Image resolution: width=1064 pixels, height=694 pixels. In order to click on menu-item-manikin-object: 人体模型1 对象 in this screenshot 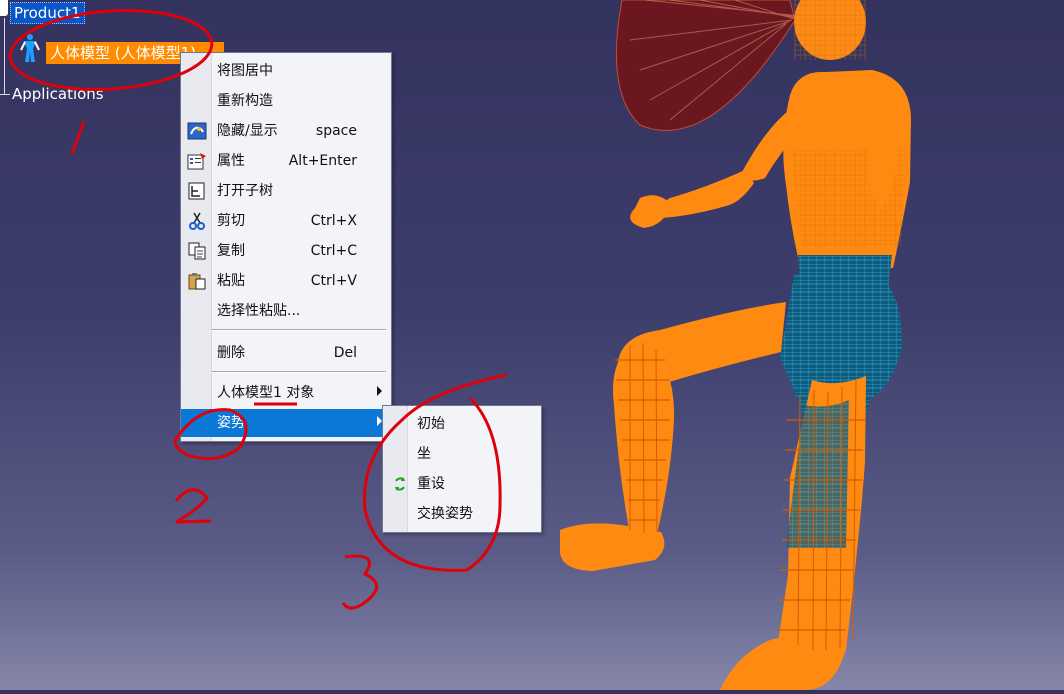, I will do `click(286, 393)`.